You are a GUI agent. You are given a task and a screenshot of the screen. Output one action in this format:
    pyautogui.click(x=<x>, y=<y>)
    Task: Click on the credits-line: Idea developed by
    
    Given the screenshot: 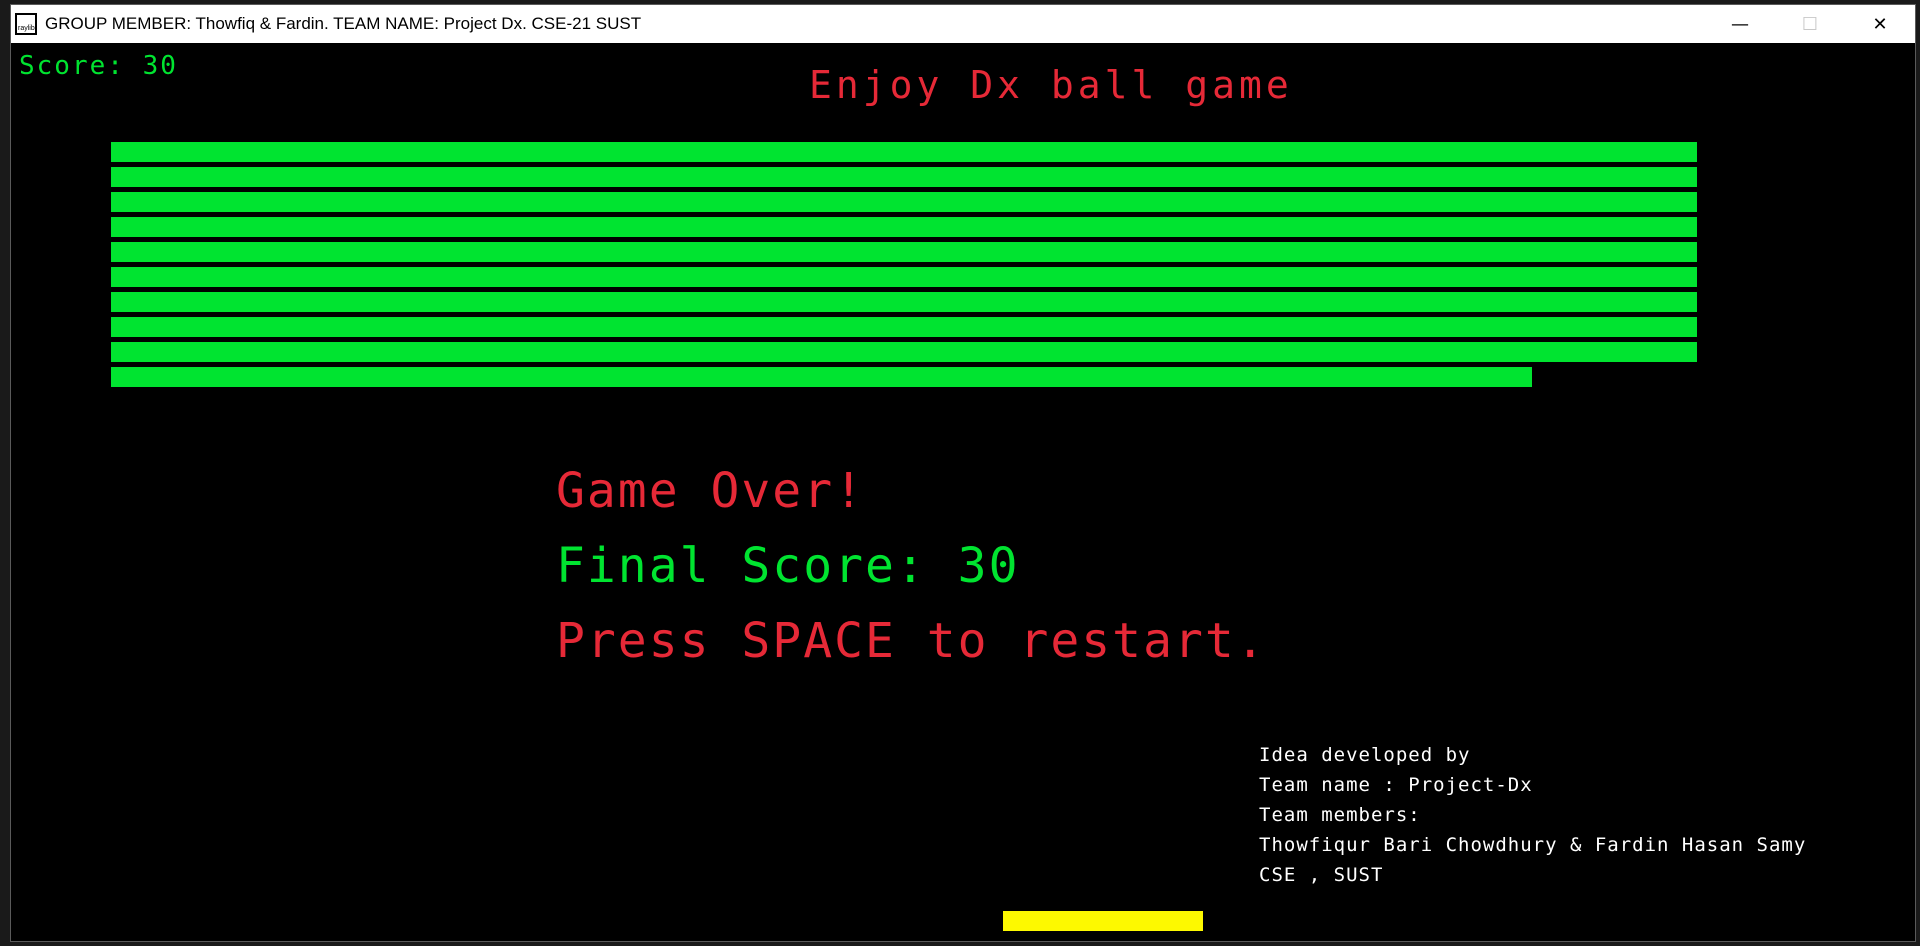 What is the action you would take?
    pyautogui.click(x=1365, y=755)
    